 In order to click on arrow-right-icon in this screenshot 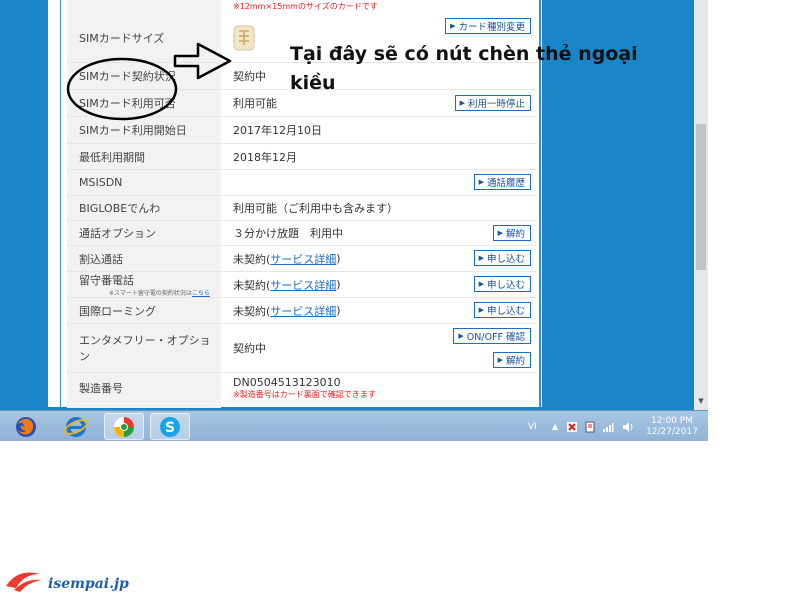, I will do `click(202, 61)`.